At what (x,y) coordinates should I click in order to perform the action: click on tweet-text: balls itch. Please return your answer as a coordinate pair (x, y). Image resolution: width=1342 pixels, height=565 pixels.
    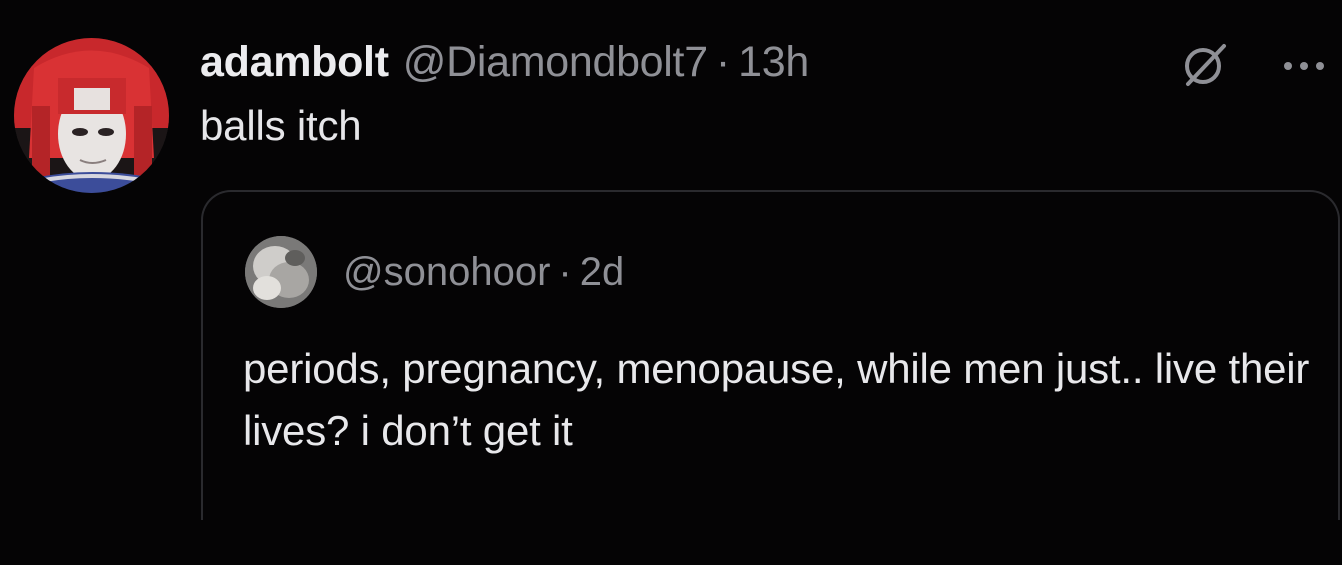
    Looking at the image, I should click on (281, 125).